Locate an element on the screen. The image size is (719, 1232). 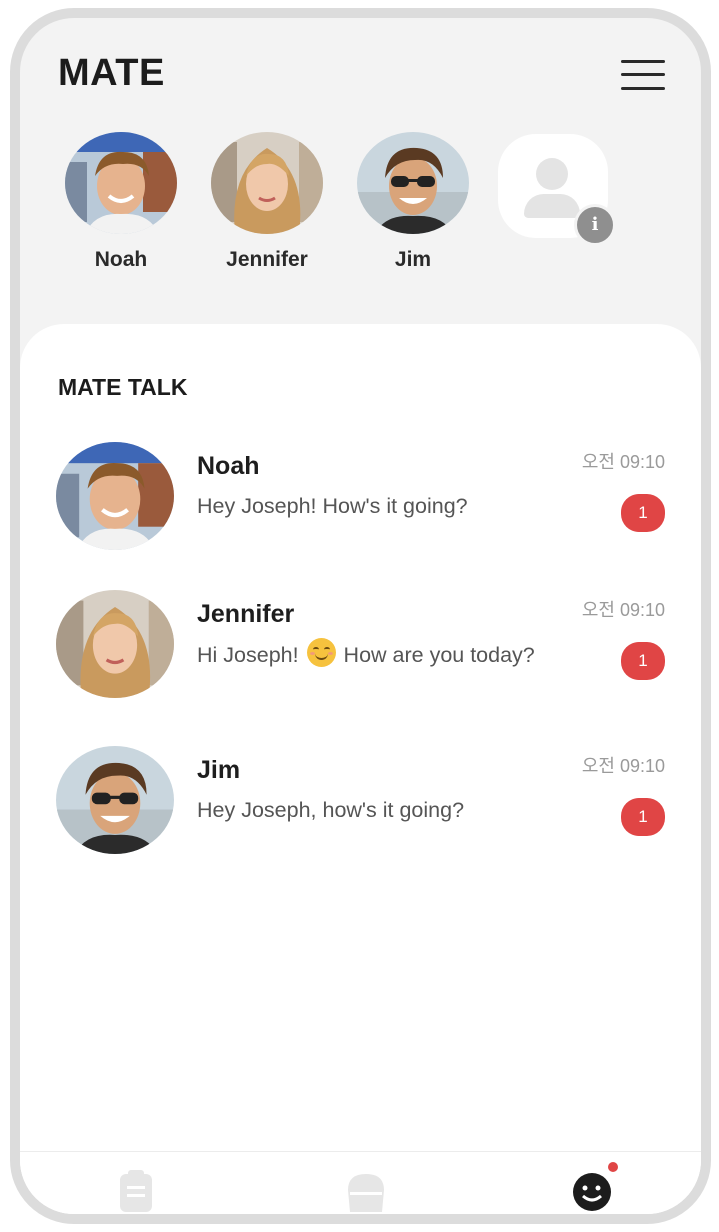
mate-name: Jennifer is located at coordinates (267, 259).